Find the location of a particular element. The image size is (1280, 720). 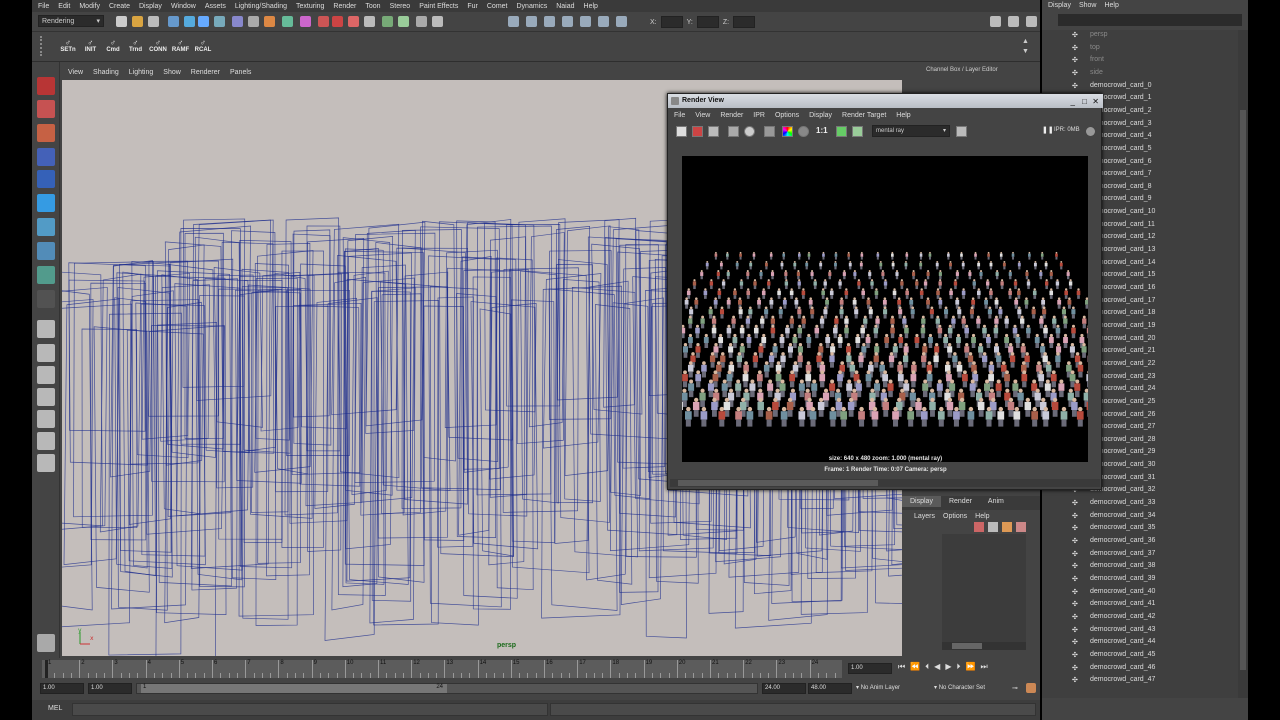

menu-texturing: Texturing is located at coordinates (310, 6).